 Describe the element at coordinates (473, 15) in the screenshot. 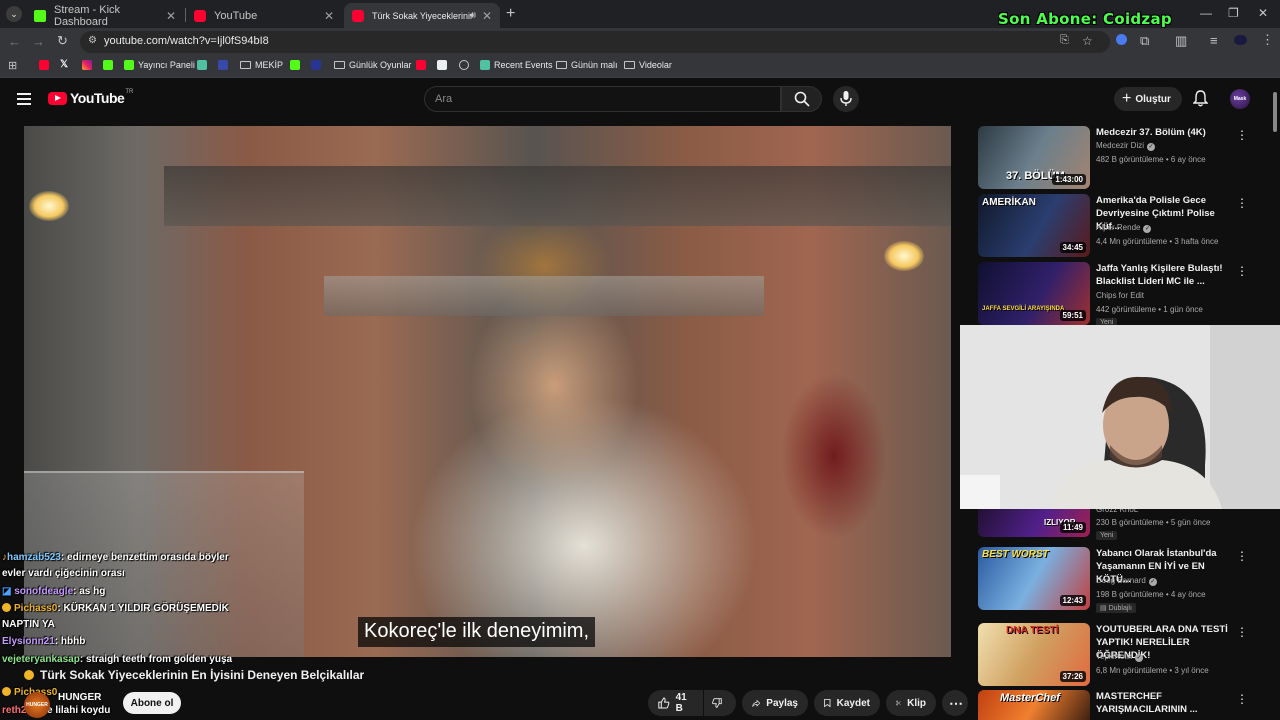

I see `speaker-icon: 🔊︎` at that location.